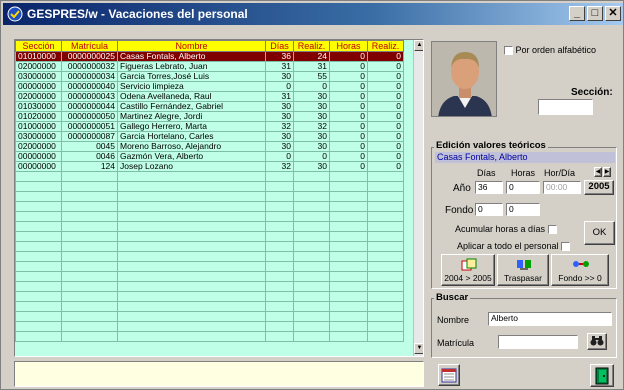  I want to click on maximize-button: □, so click(595, 13).